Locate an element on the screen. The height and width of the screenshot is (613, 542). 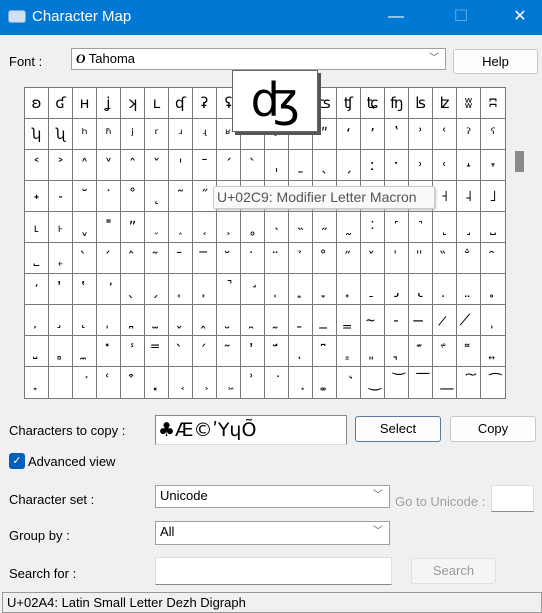
character-cell: ̫ is located at coordinates (157, 320).